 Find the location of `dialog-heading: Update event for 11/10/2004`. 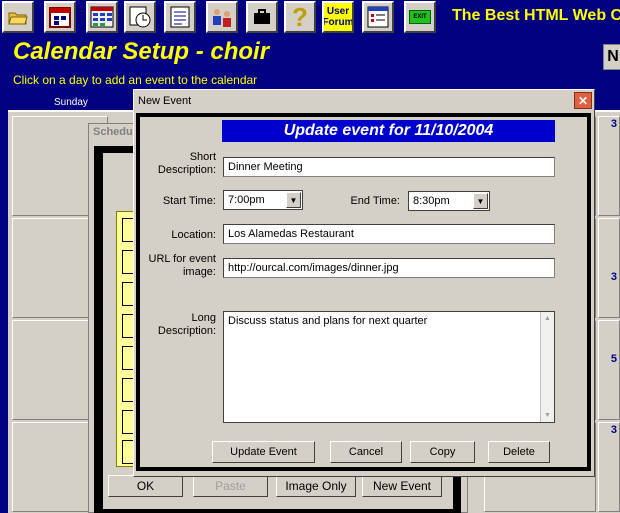

dialog-heading: Update event for 11/10/2004 is located at coordinates (388, 131).